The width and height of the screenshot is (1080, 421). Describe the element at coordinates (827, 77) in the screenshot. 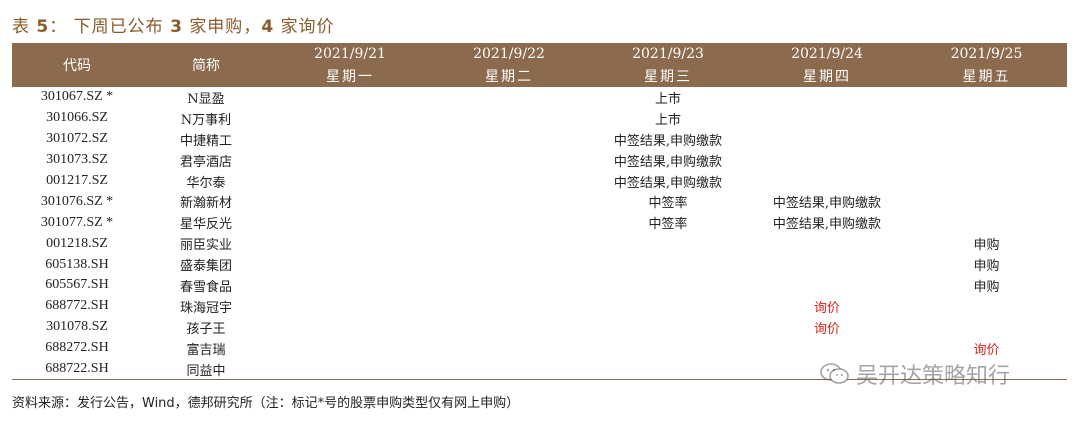

I see `header-weekday: 星期四` at that location.